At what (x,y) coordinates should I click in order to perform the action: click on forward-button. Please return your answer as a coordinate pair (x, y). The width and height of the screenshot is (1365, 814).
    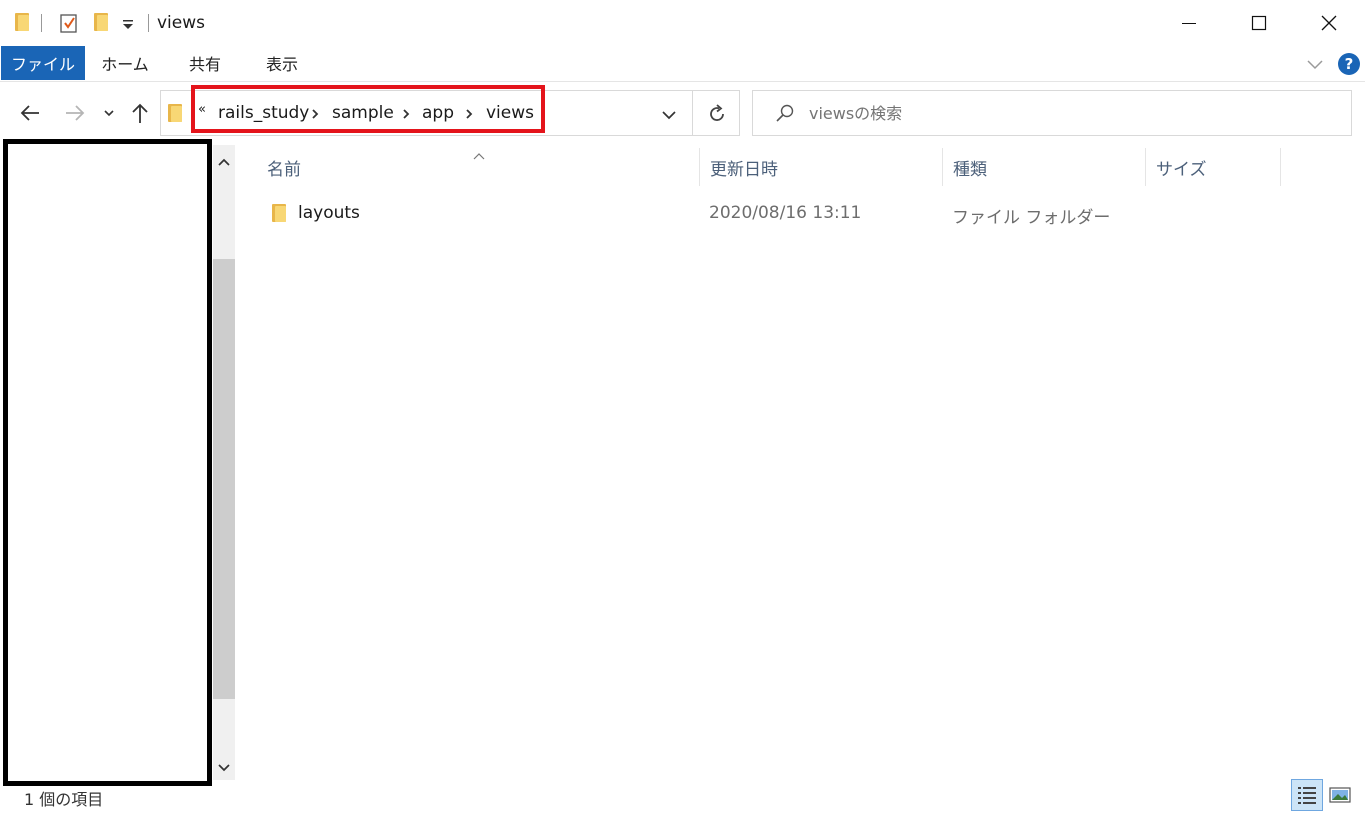
    Looking at the image, I should click on (75, 113).